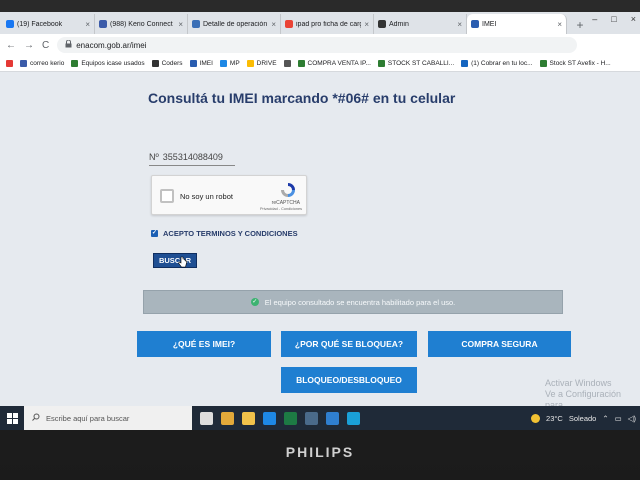  I want to click on bookmark-label: correo kerio, so click(47, 63).